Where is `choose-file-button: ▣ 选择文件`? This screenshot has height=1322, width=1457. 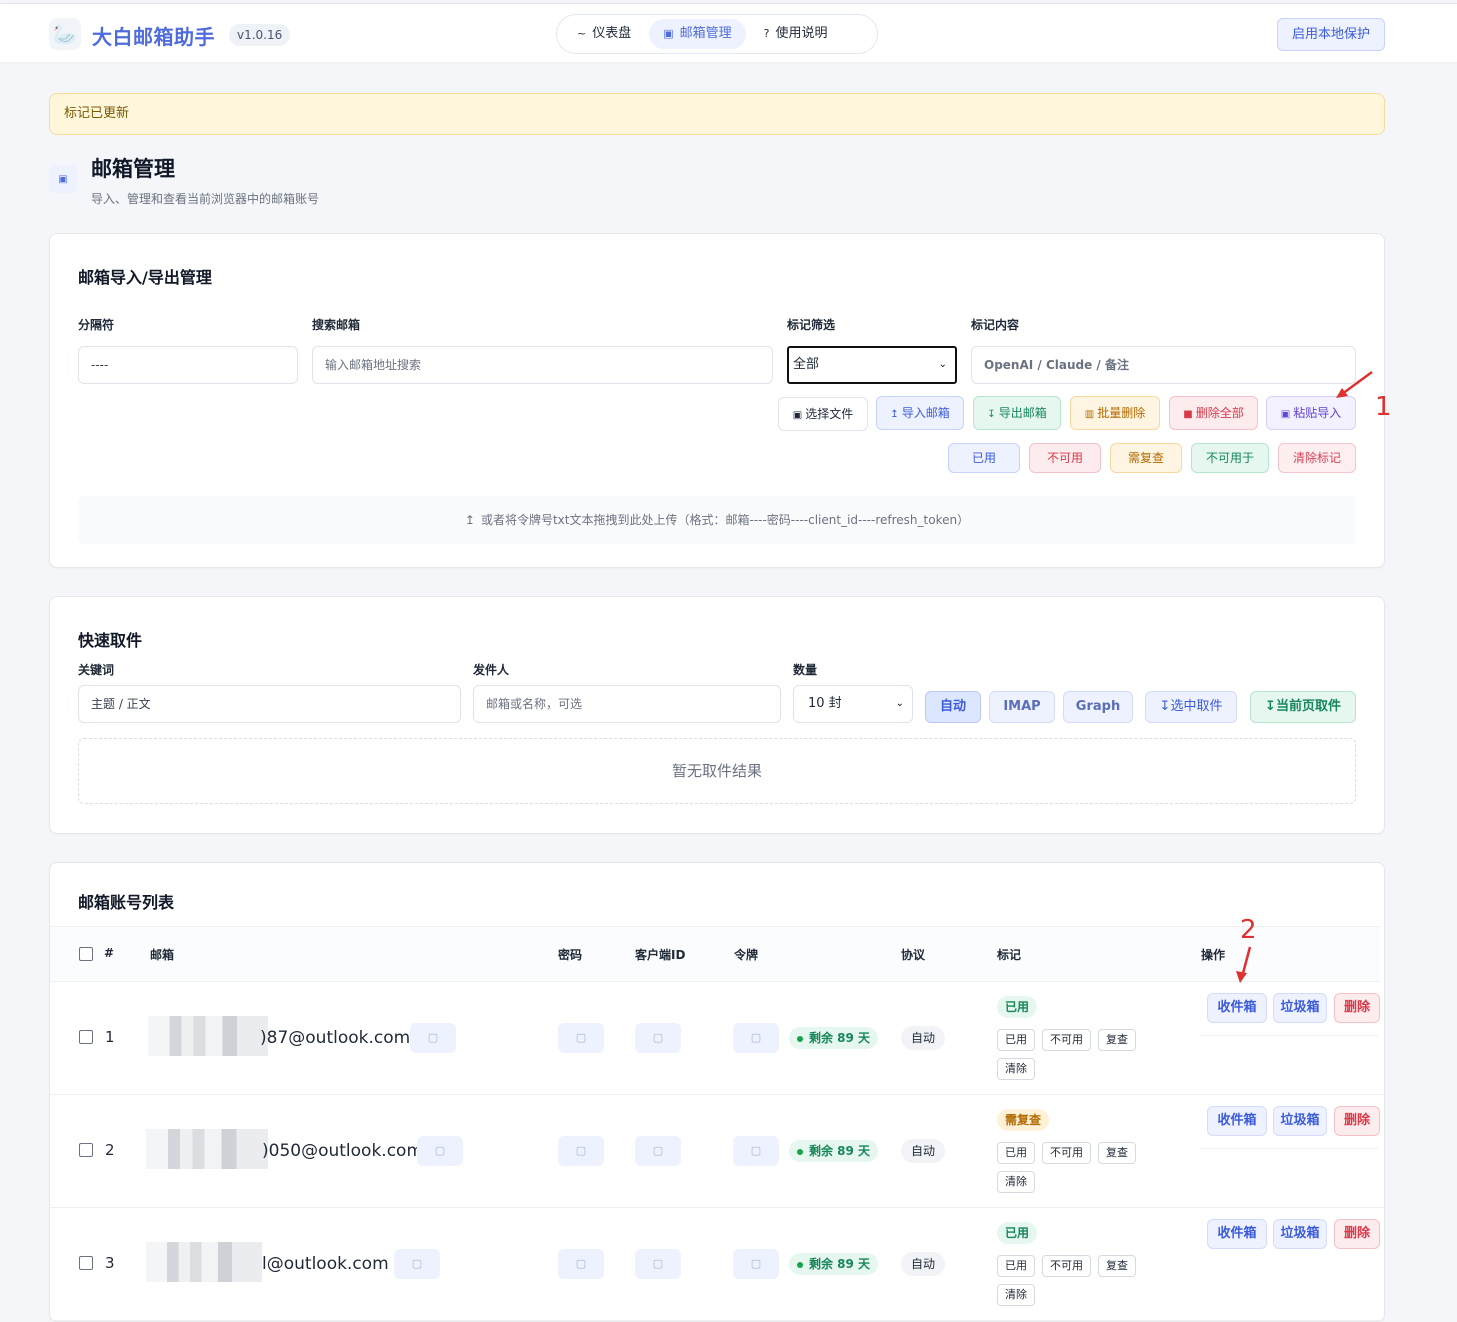
choose-file-button: ▣ 选择文件 is located at coordinates (823, 414).